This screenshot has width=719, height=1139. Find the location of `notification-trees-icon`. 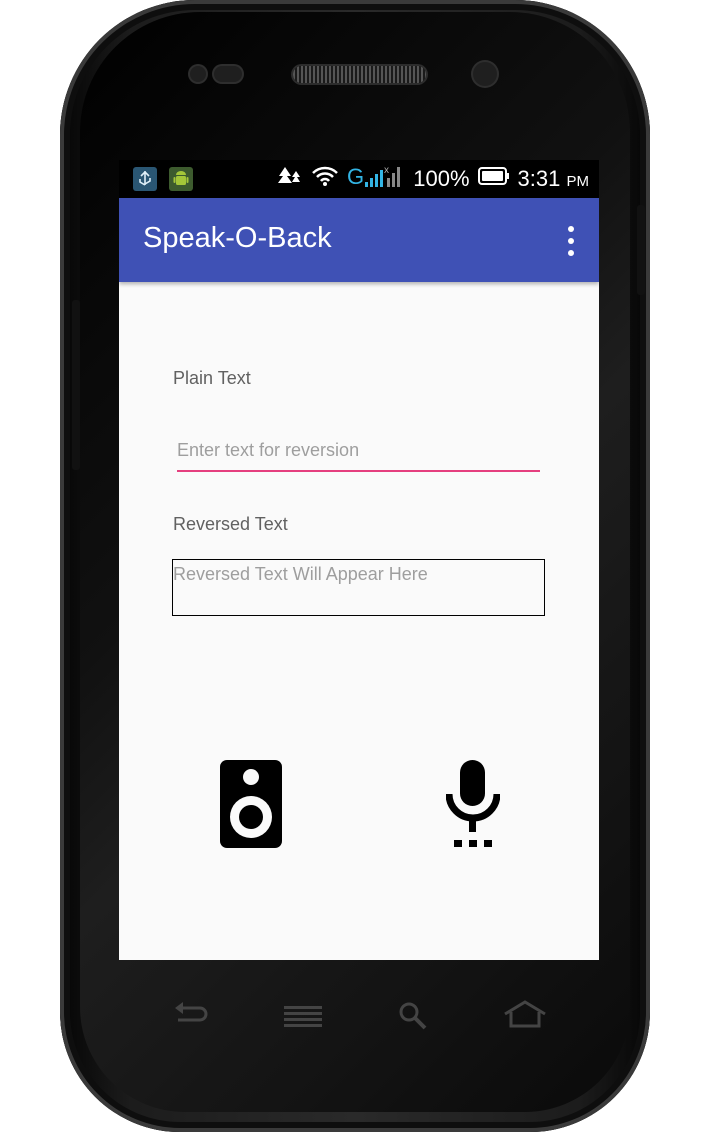

notification-trees-icon is located at coordinates (290, 179).